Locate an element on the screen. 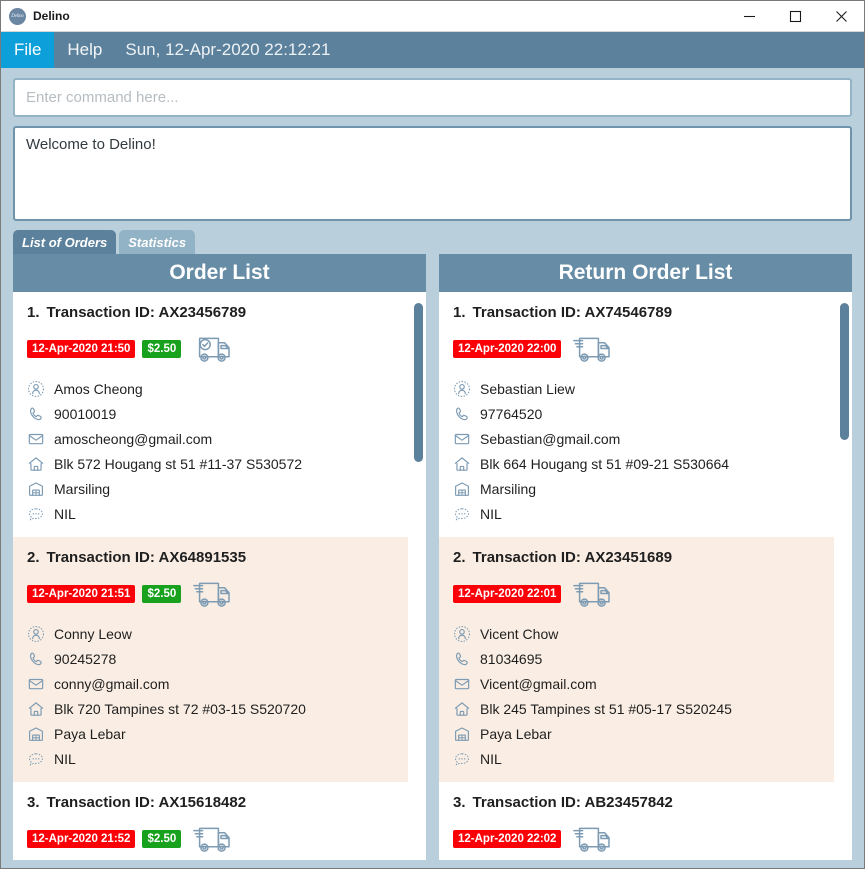 The width and height of the screenshot is (865, 869). maximize-button is located at coordinates (795, 16).